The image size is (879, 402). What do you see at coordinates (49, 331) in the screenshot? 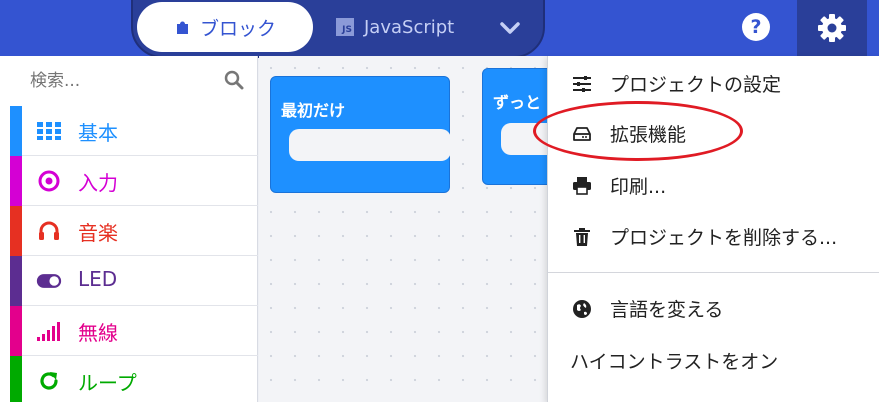
I see `signal-icon` at bounding box center [49, 331].